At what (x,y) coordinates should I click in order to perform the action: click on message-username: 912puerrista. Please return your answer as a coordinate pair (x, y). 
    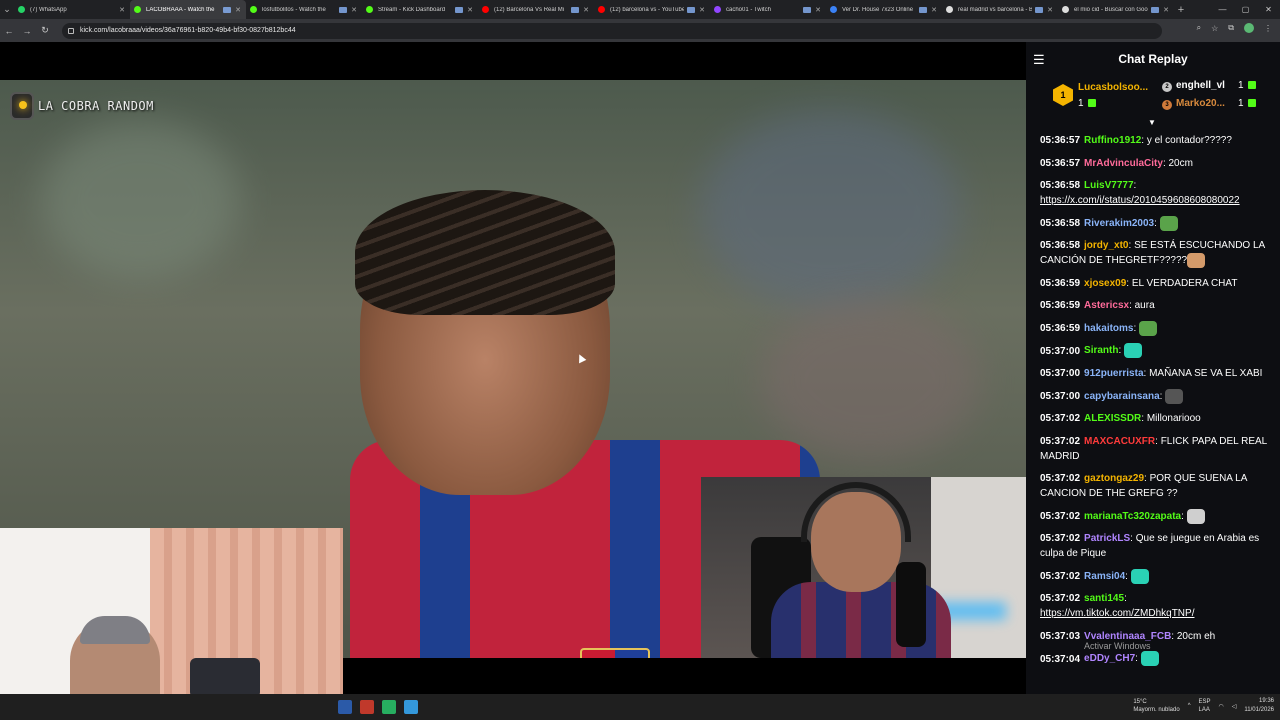
    Looking at the image, I should click on (1113, 373).